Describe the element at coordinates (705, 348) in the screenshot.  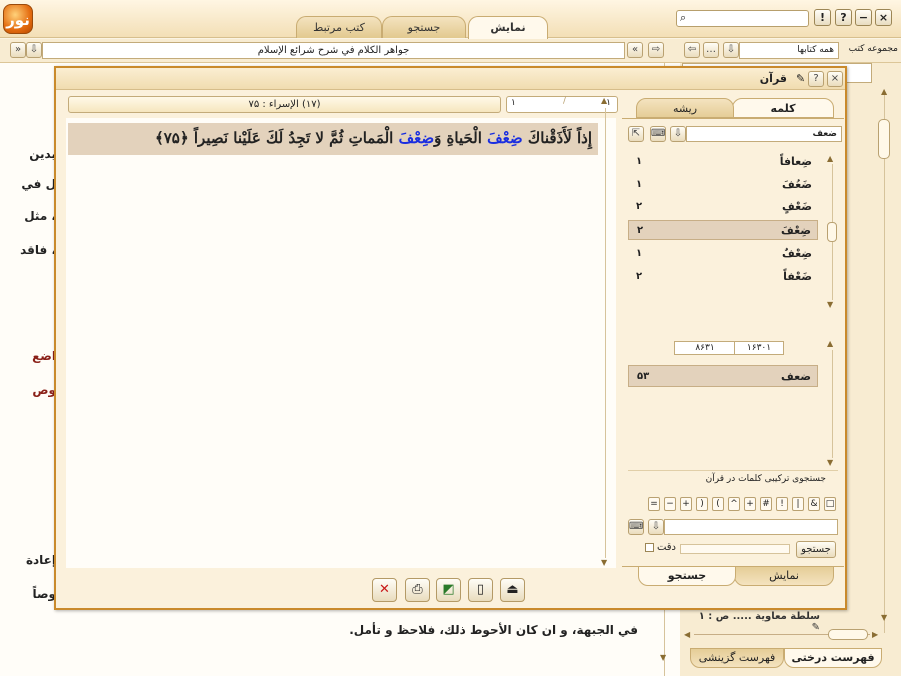
I see `occurrence-count-left: ۸۶۳۱` at that location.